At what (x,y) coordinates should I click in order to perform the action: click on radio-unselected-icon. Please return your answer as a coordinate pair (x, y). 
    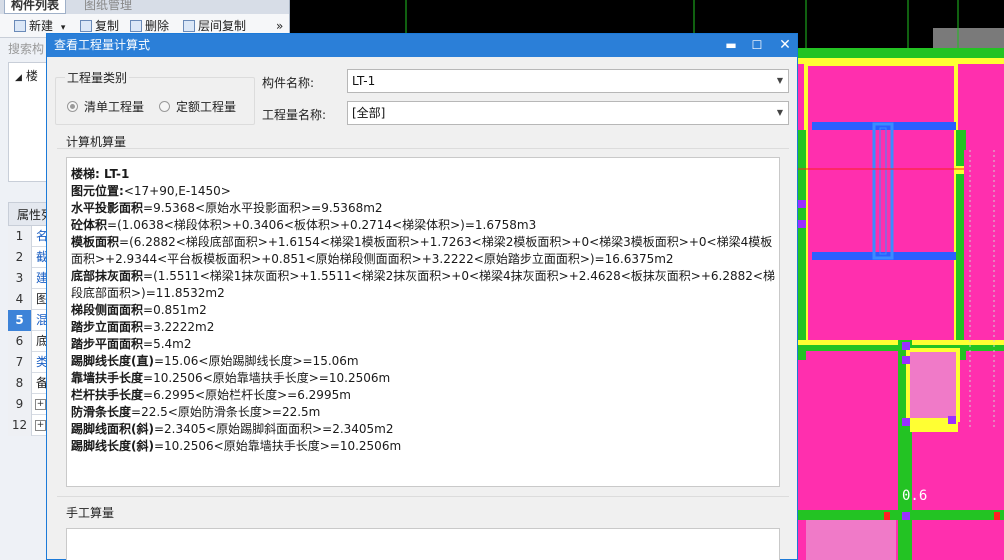
    Looking at the image, I should click on (164, 106).